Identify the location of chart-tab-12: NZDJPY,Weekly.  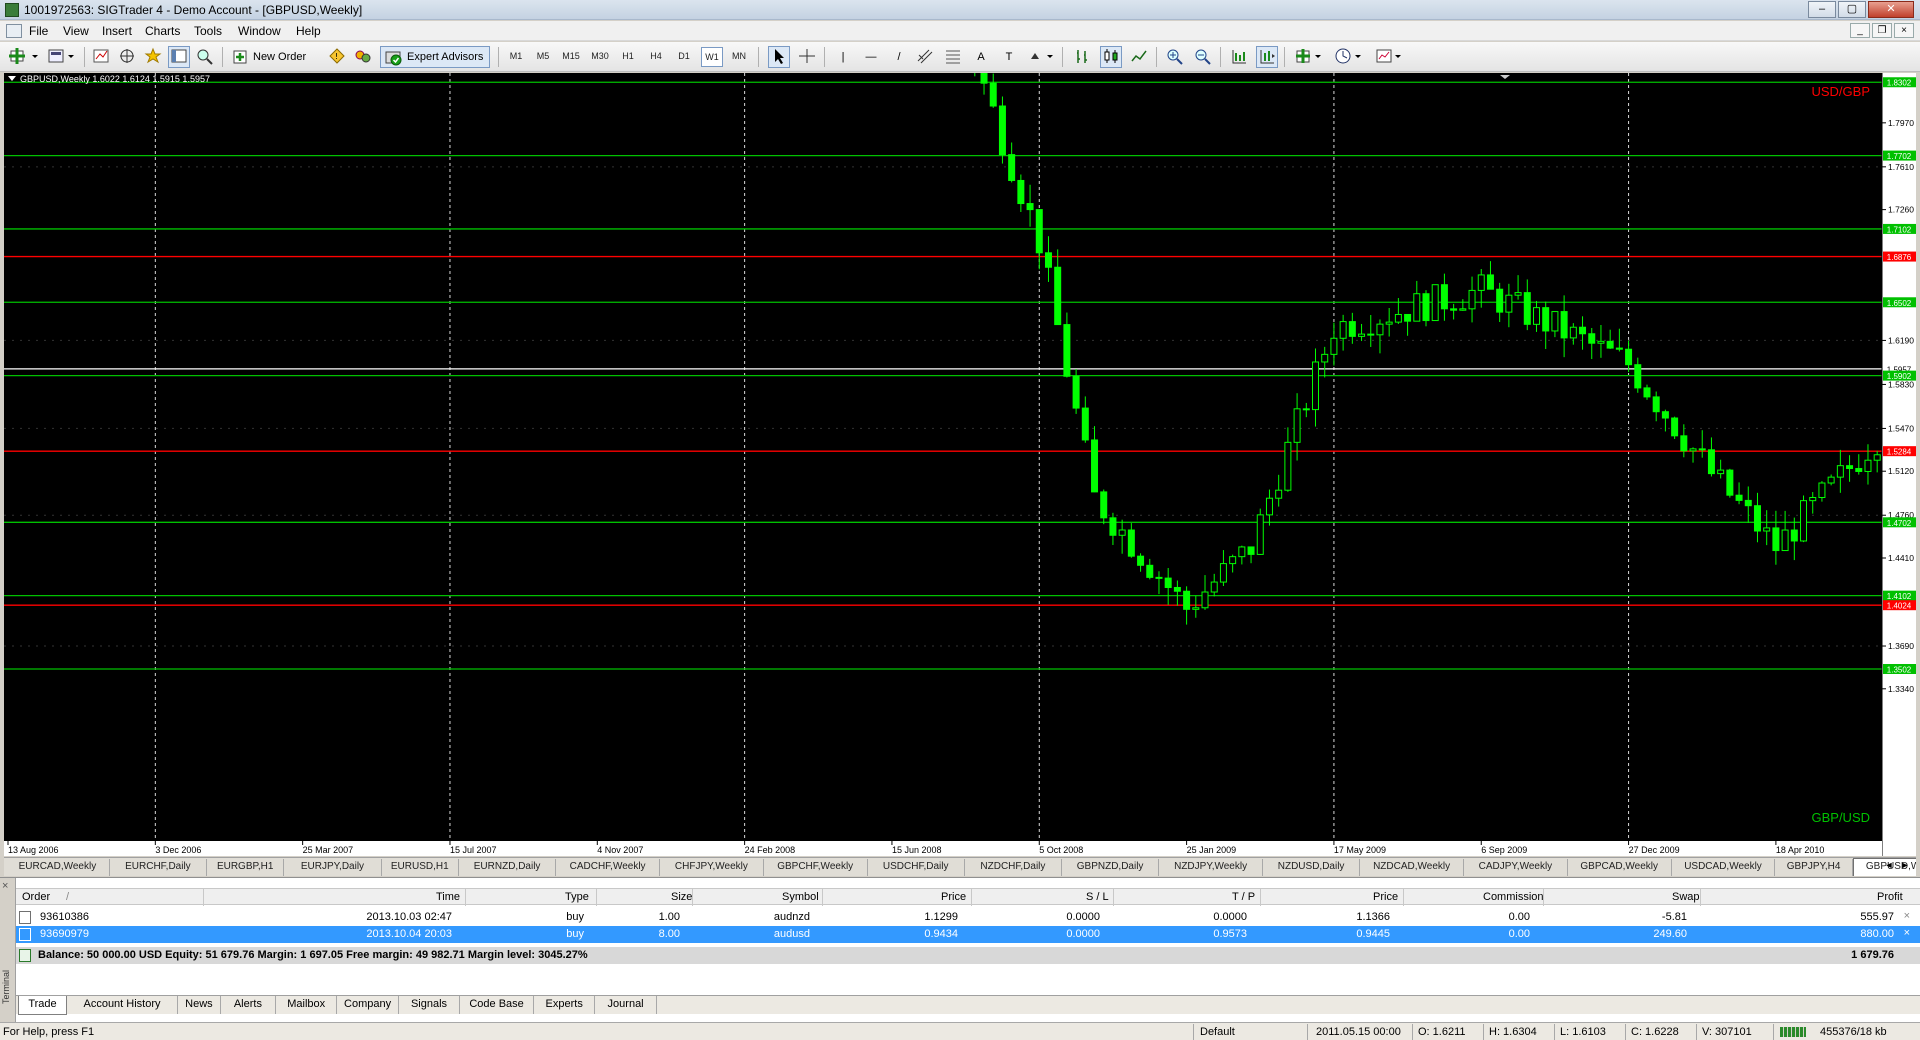
(1211, 867).